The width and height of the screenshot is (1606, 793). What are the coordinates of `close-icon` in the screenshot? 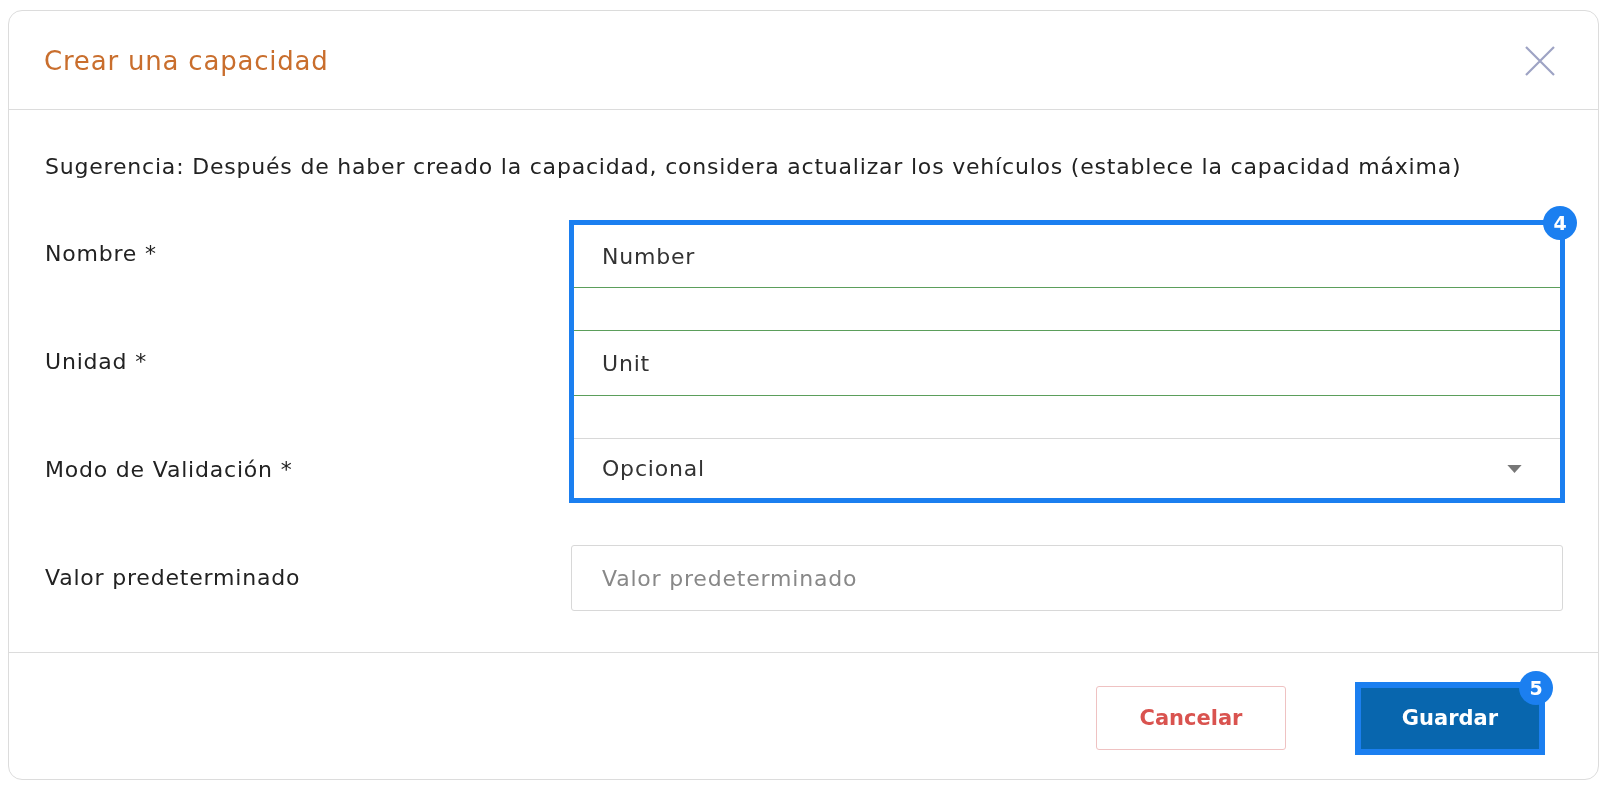 It's located at (1540, 61).